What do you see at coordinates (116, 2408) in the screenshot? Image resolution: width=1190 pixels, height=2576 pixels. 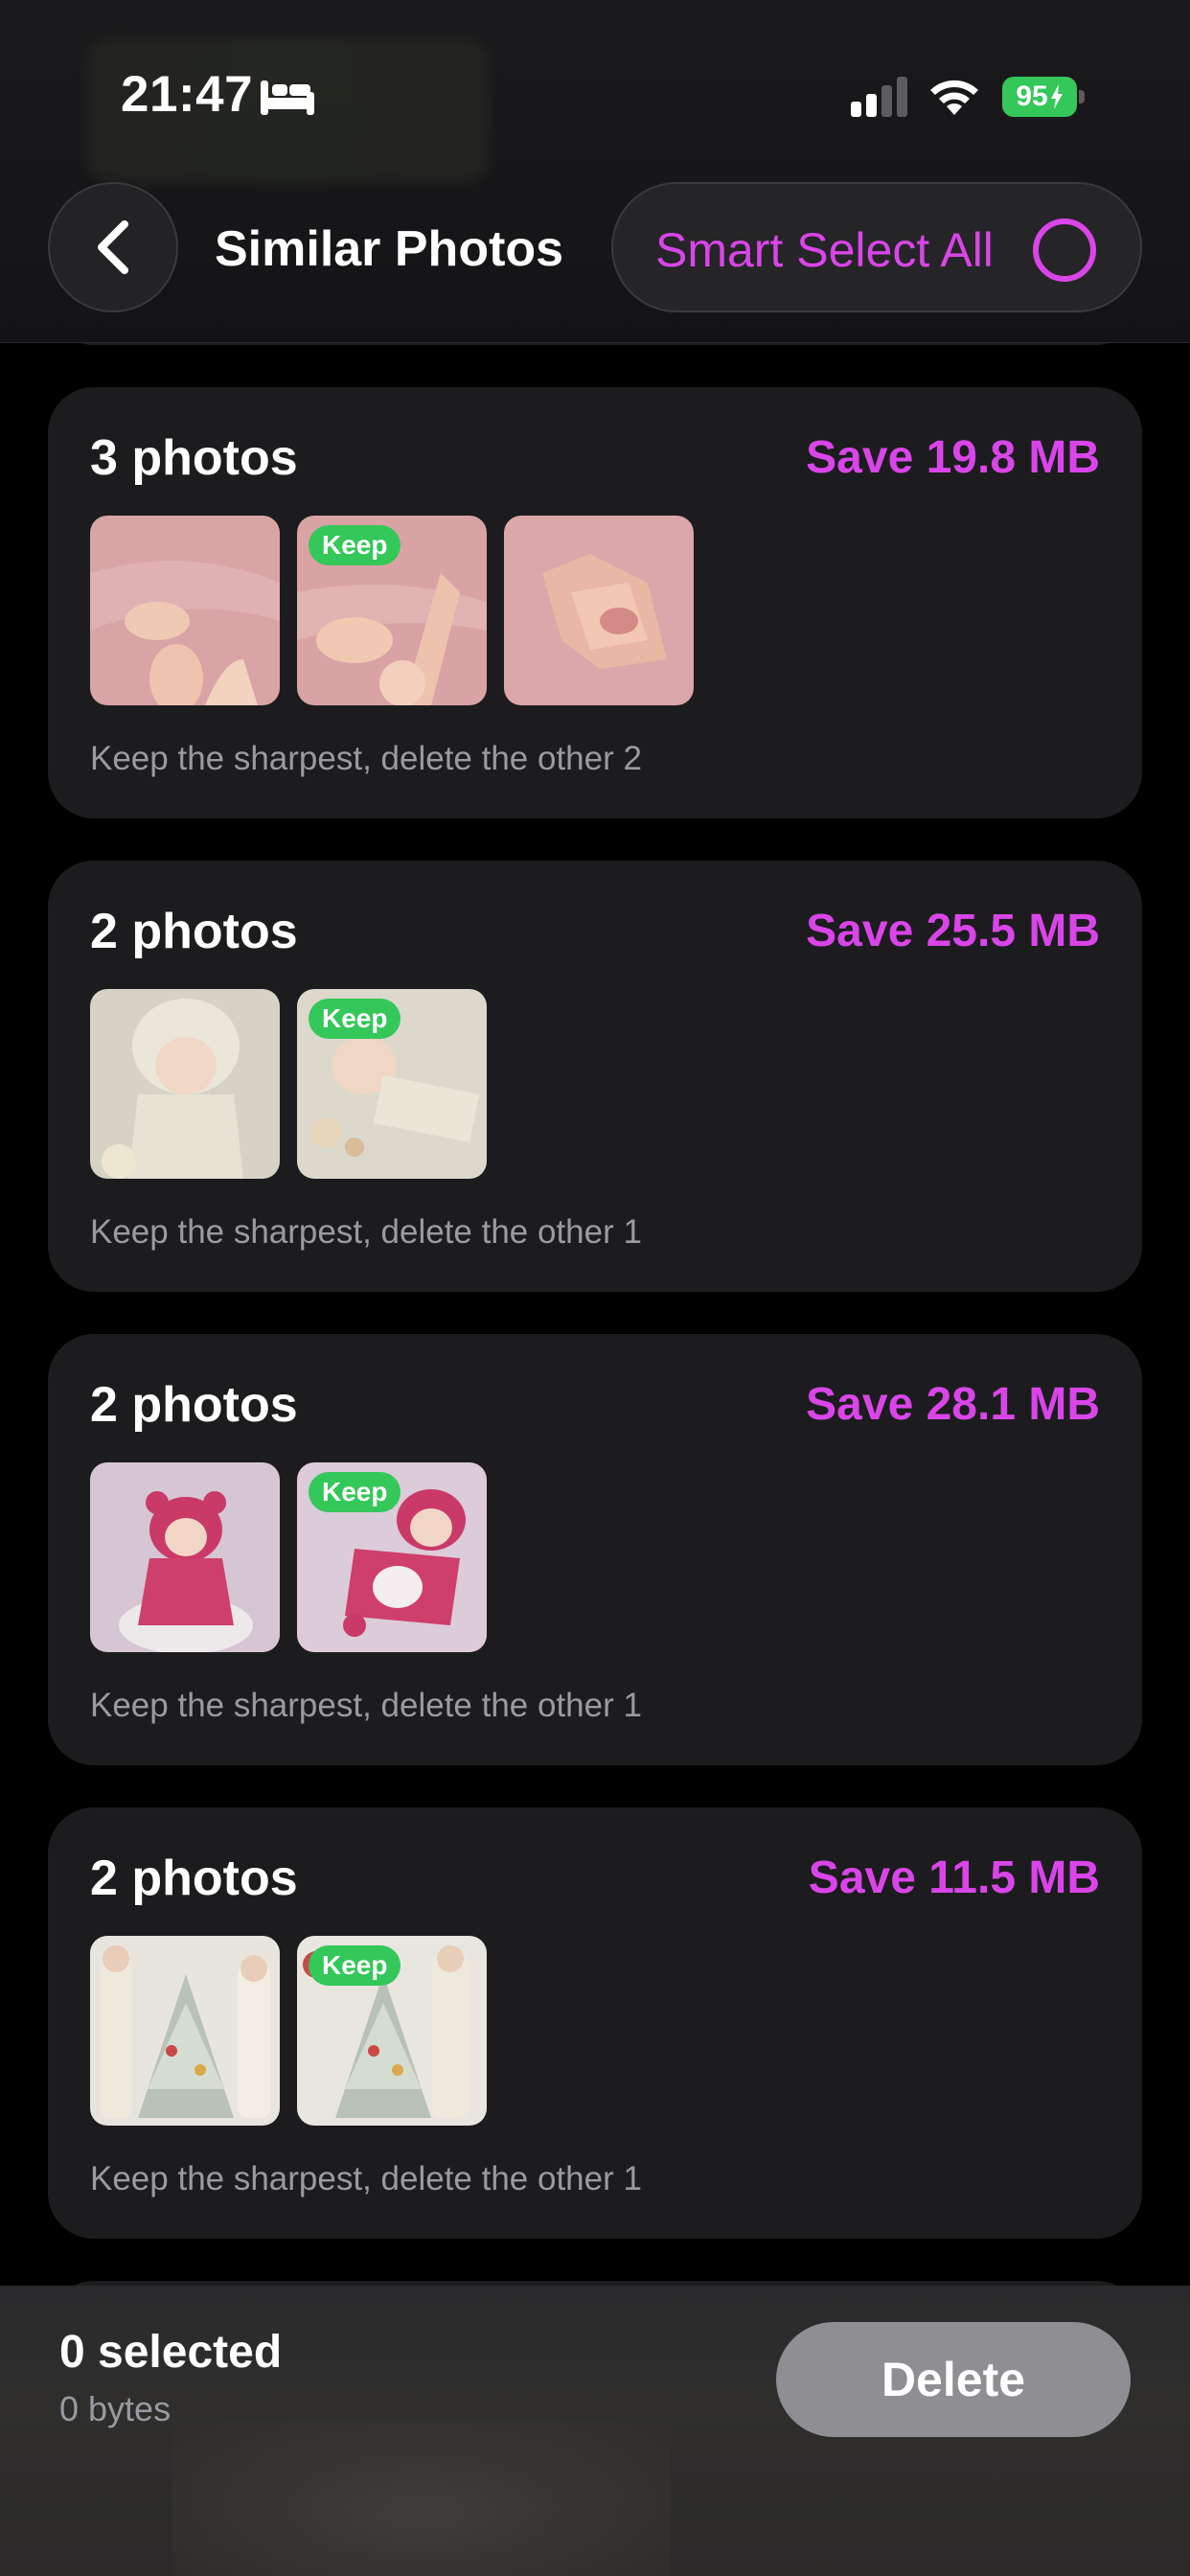 I see `selected-bytes: 0 bytes` at bounding box center [116, 2408].